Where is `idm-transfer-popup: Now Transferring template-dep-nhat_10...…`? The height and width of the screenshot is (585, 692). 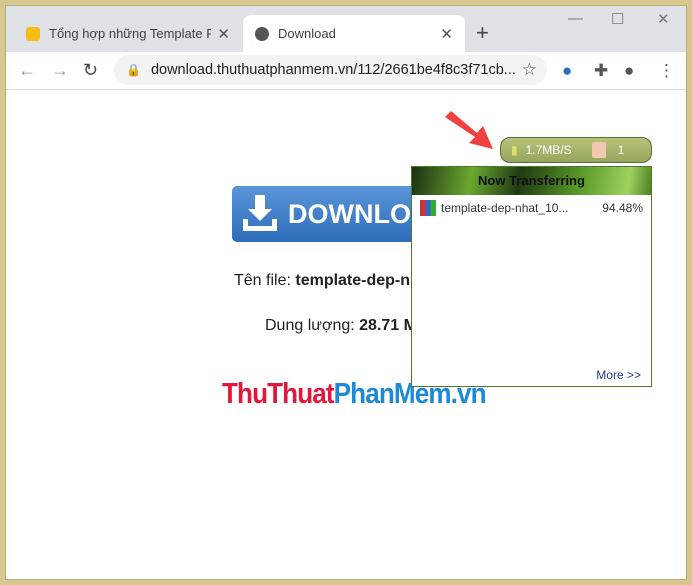
idm-transfer-popup: Now Transferring template-dep-nhat_10...… is located at coordinates (531, 276).